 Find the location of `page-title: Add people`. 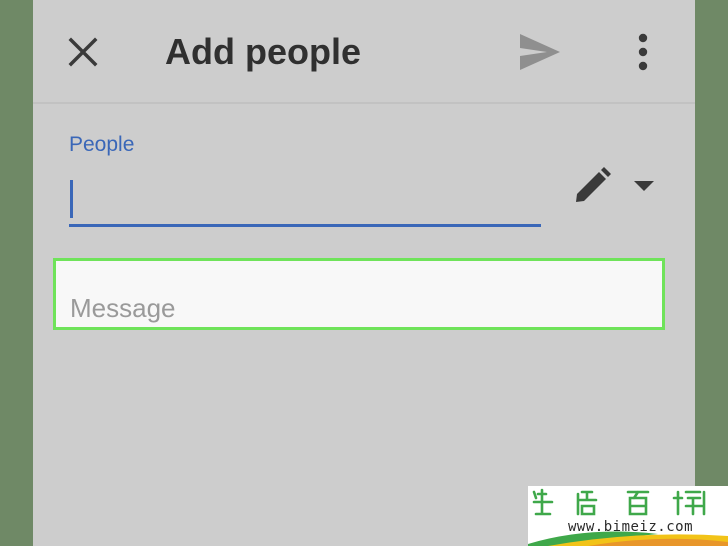

page-title: Add people is located at coordinates (263, 51).